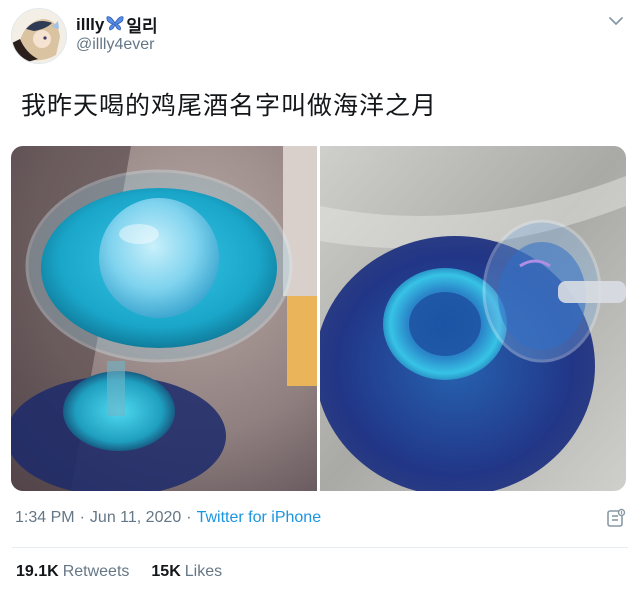  Describe the element at coordinates (616, 518) in the screenshot. I see `analytics-icon` at that location.